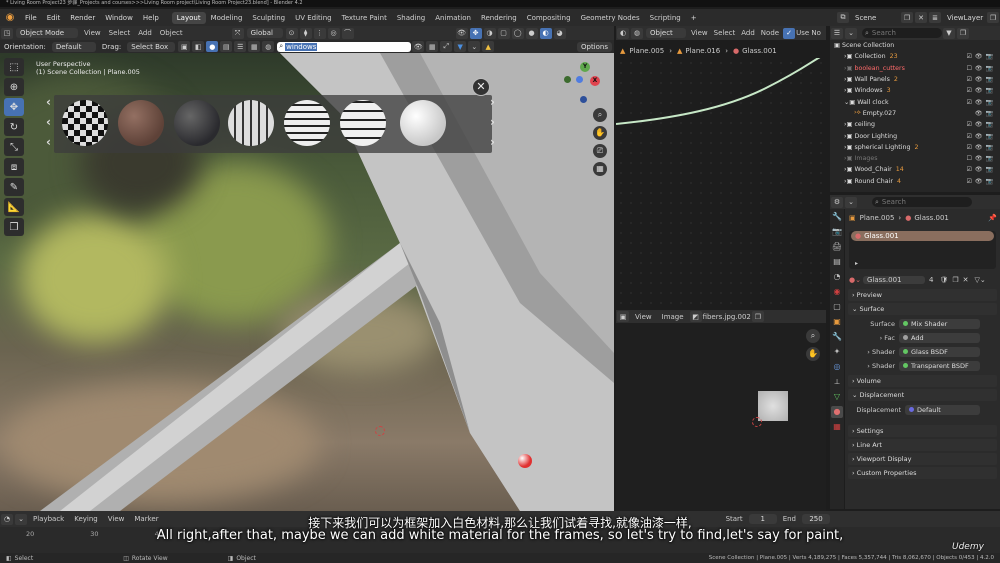 The width and height of the screenshot is (1000, 563). I want to click on gizmo-y-icon: Y, so click(585, 67).